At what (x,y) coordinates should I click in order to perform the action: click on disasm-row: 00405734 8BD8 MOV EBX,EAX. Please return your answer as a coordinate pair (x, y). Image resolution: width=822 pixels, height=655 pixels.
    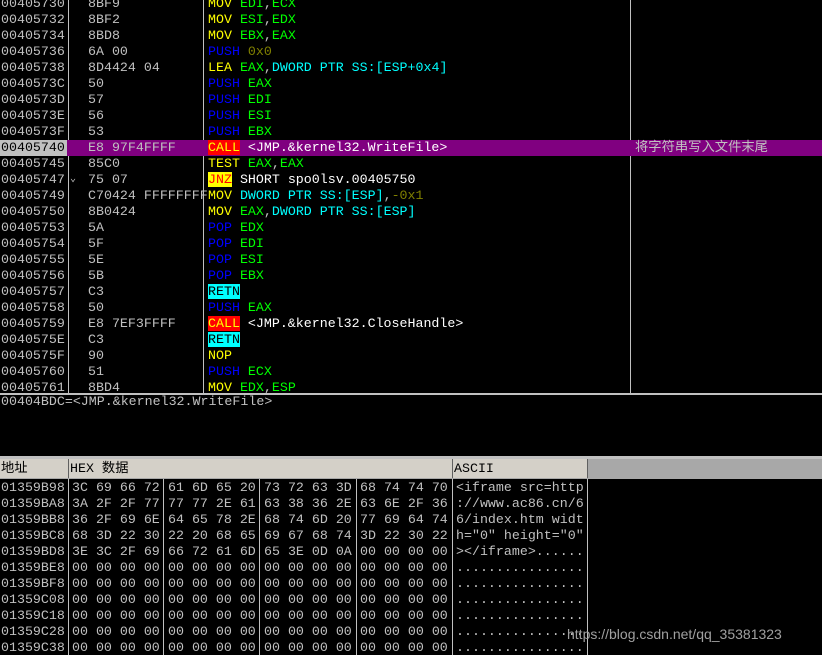
    Looking at the image, I should click on (411, 36).